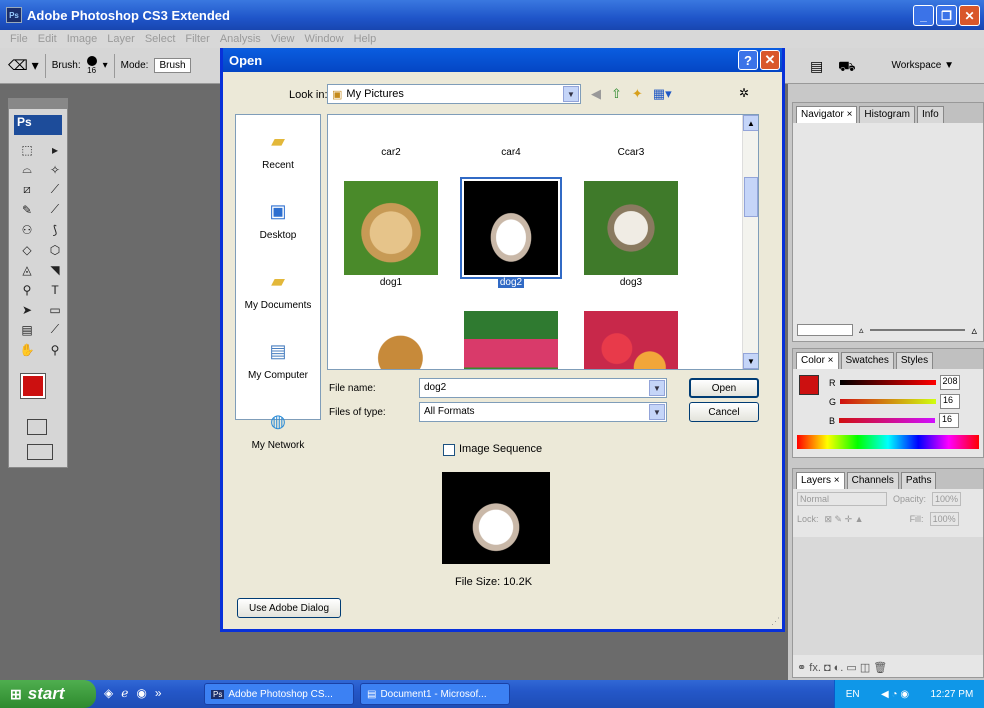  I want to click on filetype-select: All Formats ▼, so click(543, 412).